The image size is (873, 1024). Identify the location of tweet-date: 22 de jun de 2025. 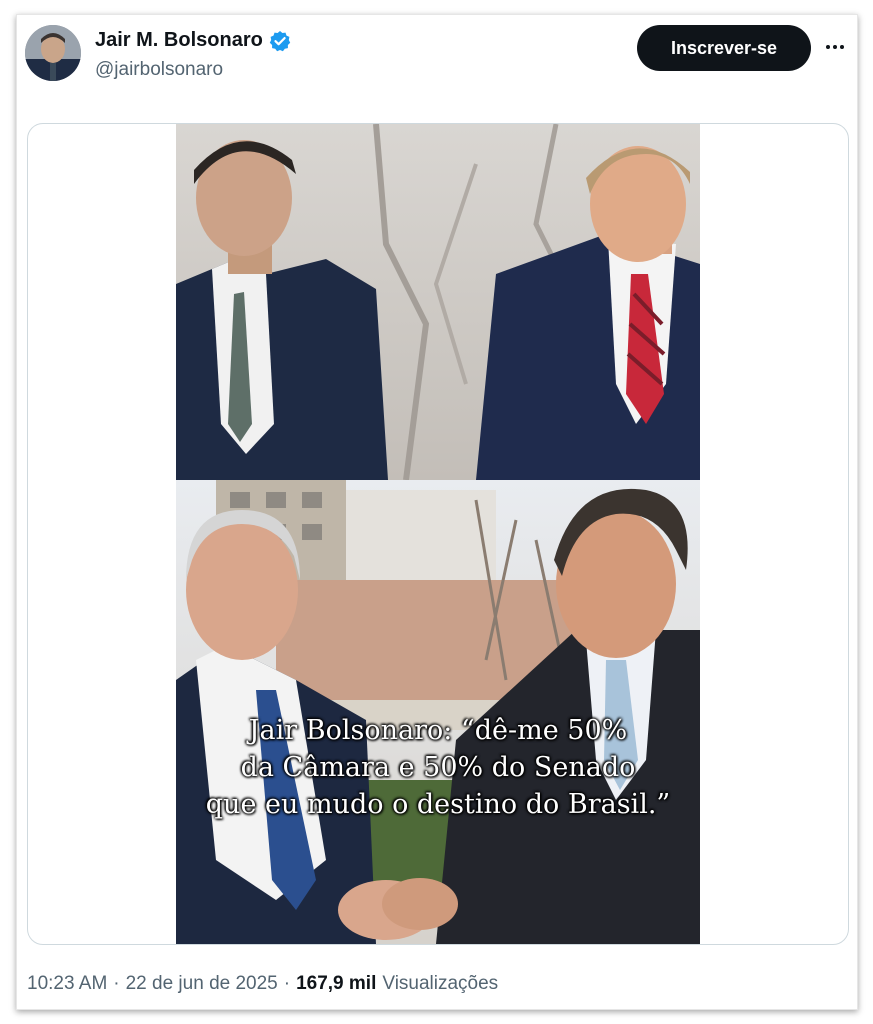
(202, 984).